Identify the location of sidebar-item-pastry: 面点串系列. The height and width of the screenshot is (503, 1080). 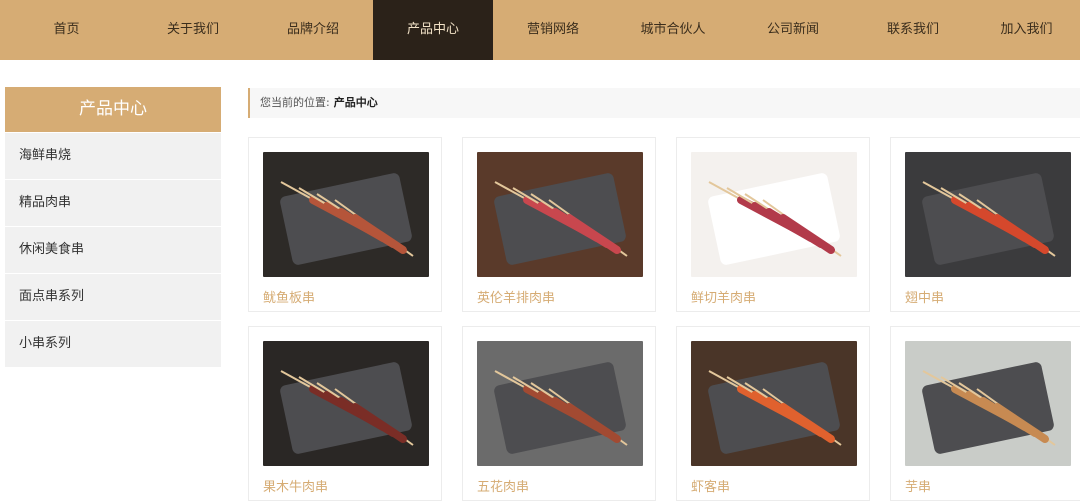
(113, 296).